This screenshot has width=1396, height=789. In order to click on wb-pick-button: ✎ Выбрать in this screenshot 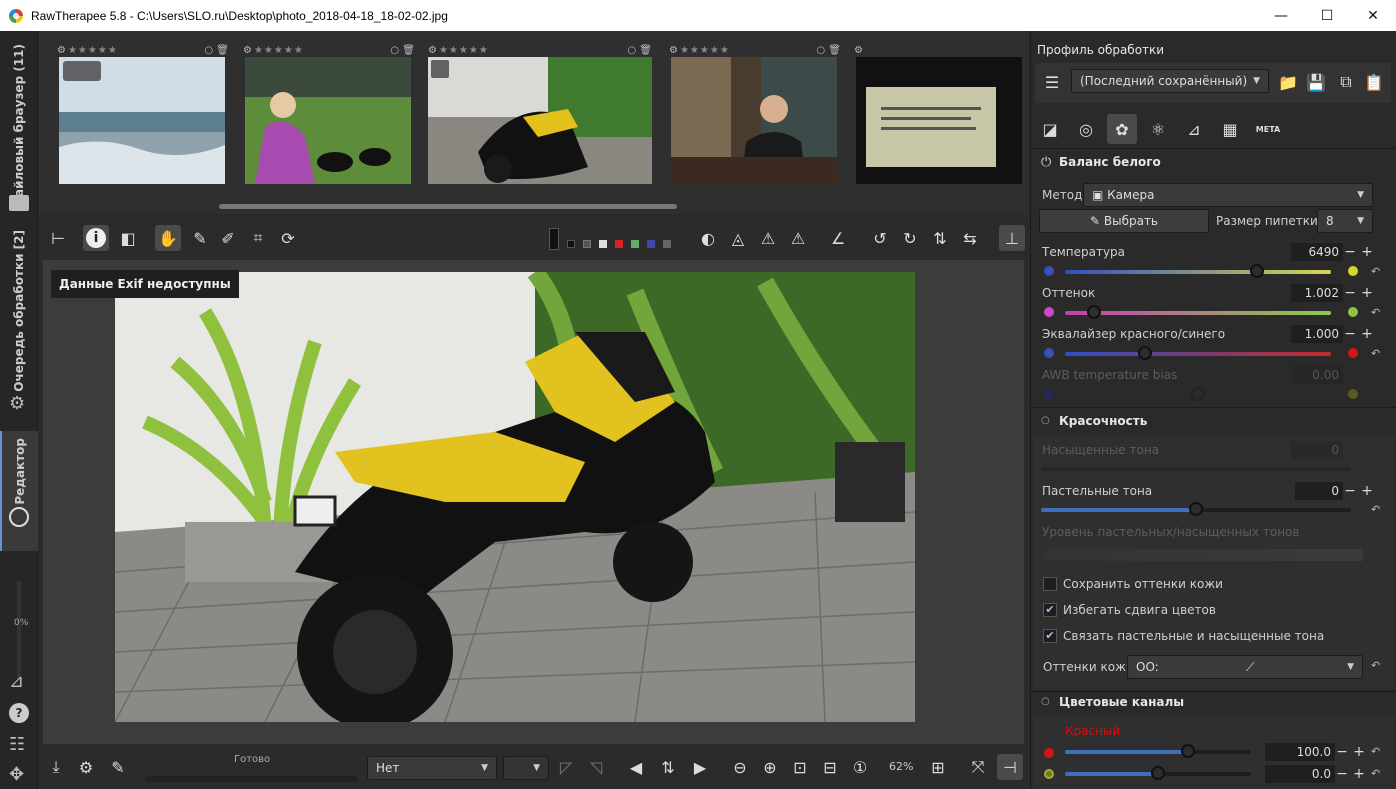, I will do `click(1124, 221)`.